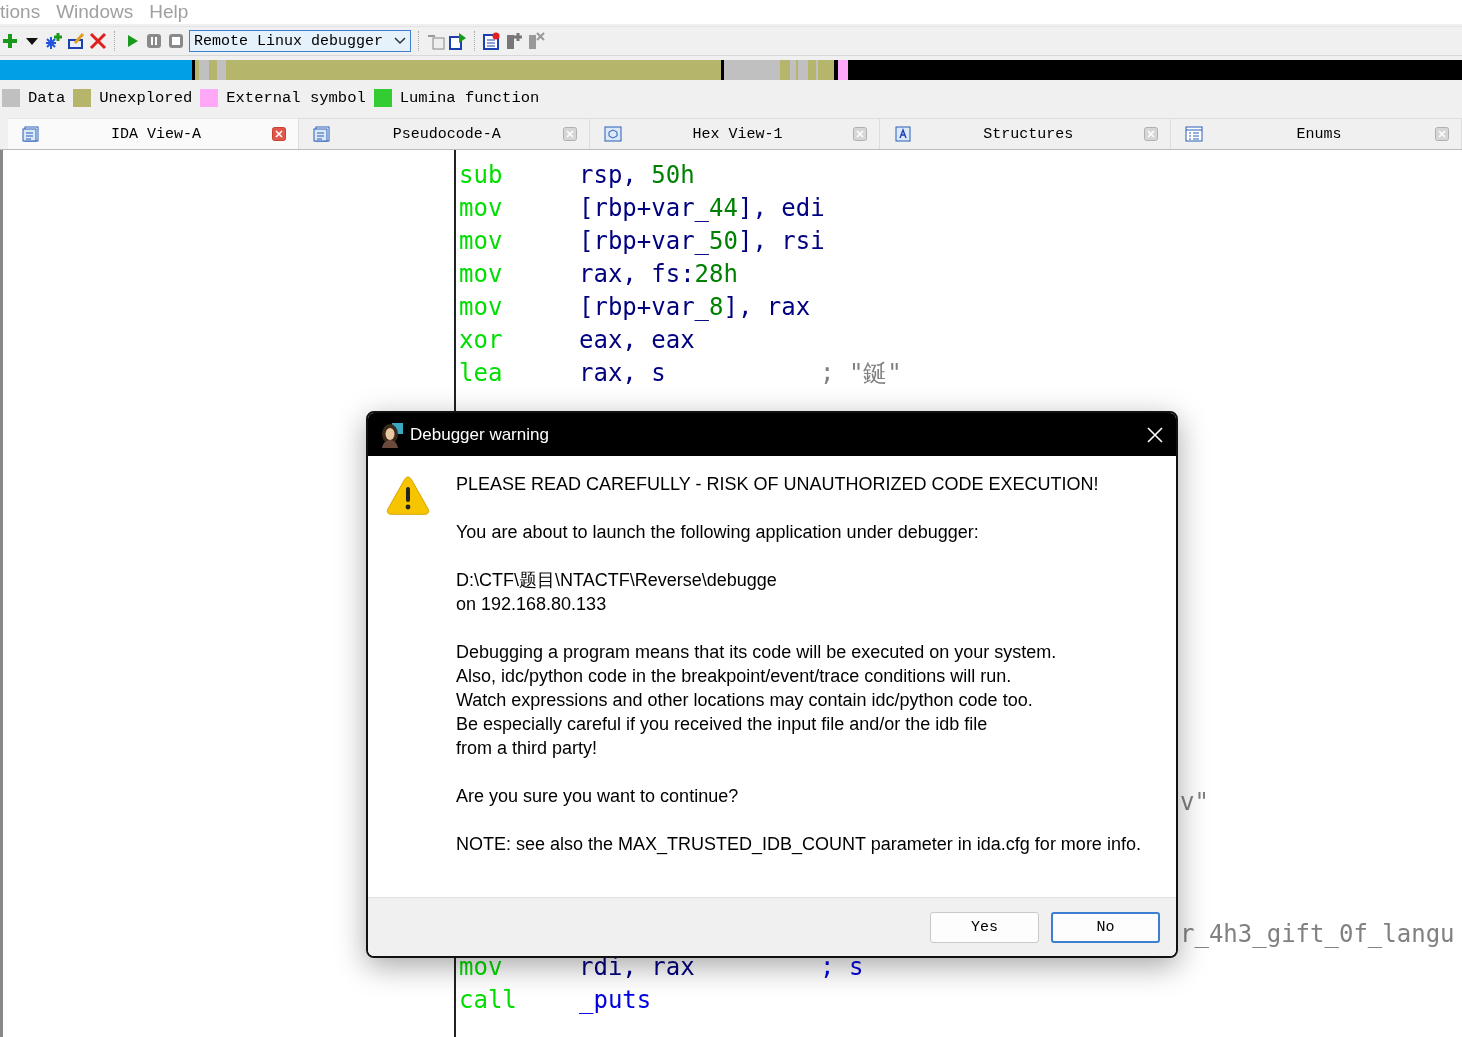 The width and height of the screenshot is (1462, 1037). I want to click on code-comment: r_4h3_gift_0f_langu, so click(1317, 934).